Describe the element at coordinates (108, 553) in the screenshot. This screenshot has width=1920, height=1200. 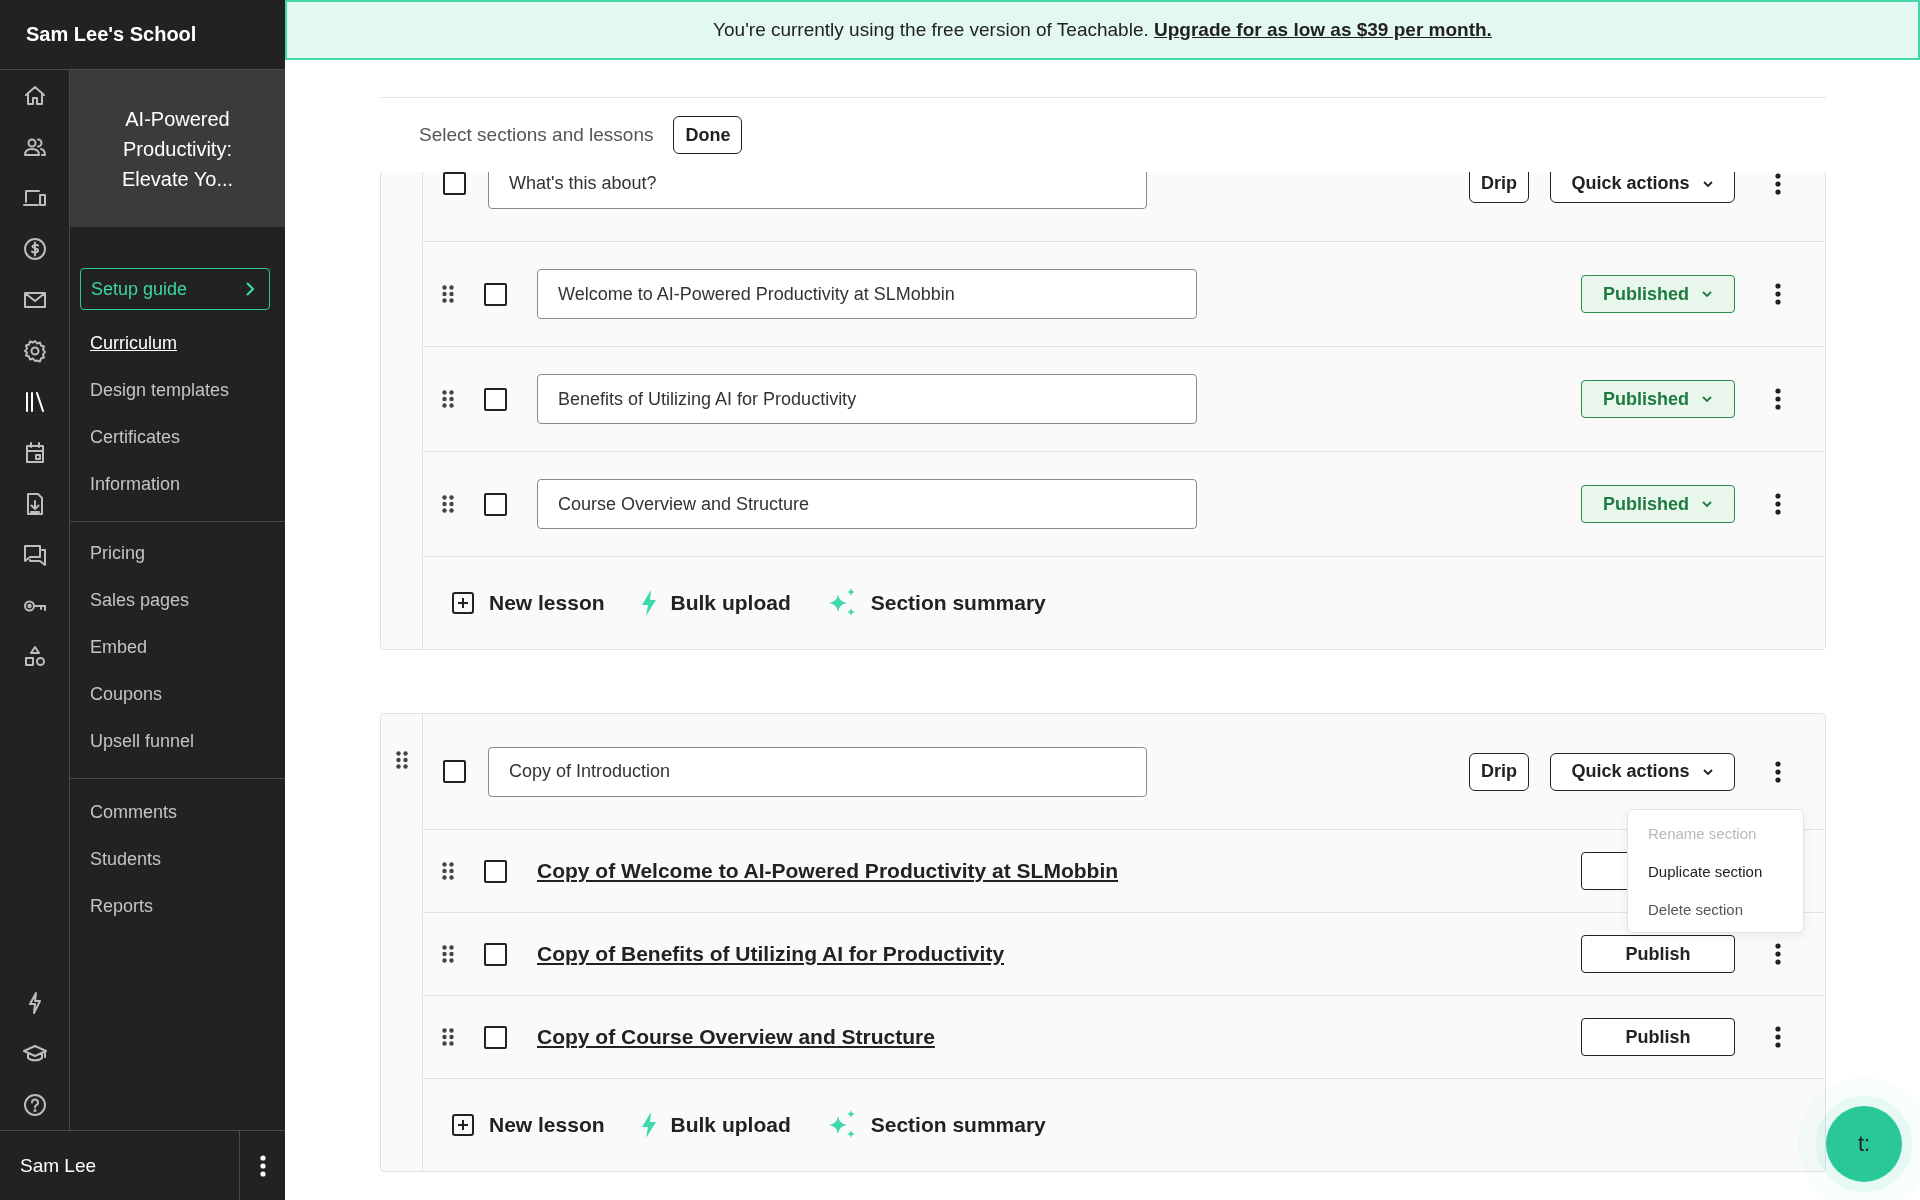
I see `nav-link: Pricing` at that location.